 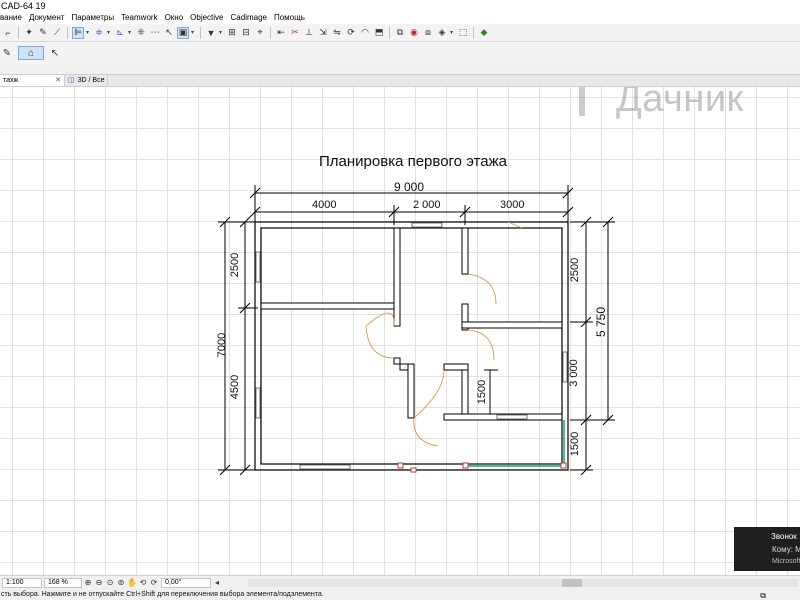 What do you see at coordinates (323, 33) in the screenshot?
I see `resize-icon: ⇲` at bounding box center [323, 33].